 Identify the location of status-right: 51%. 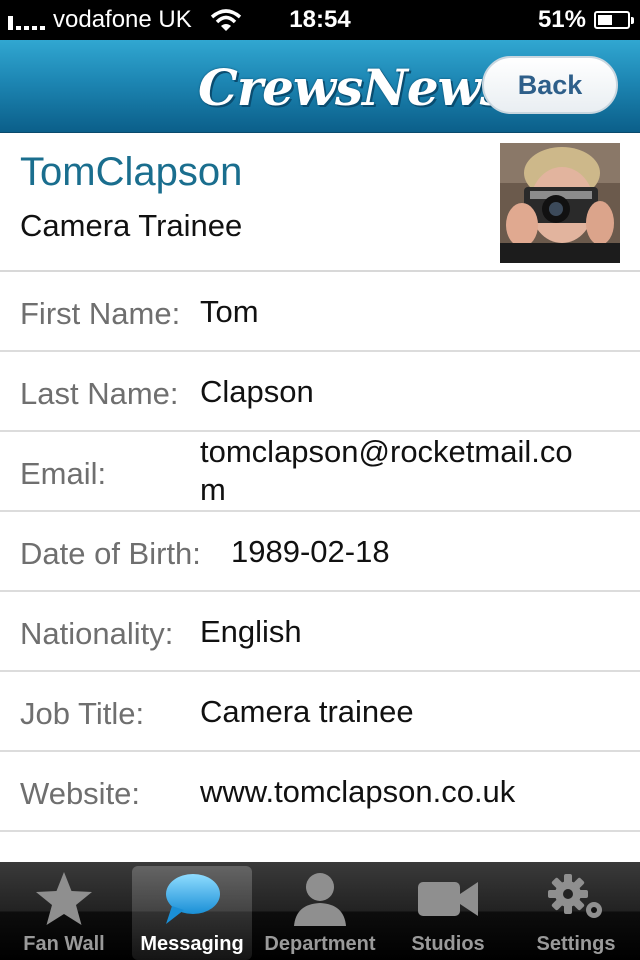
(585, 20).